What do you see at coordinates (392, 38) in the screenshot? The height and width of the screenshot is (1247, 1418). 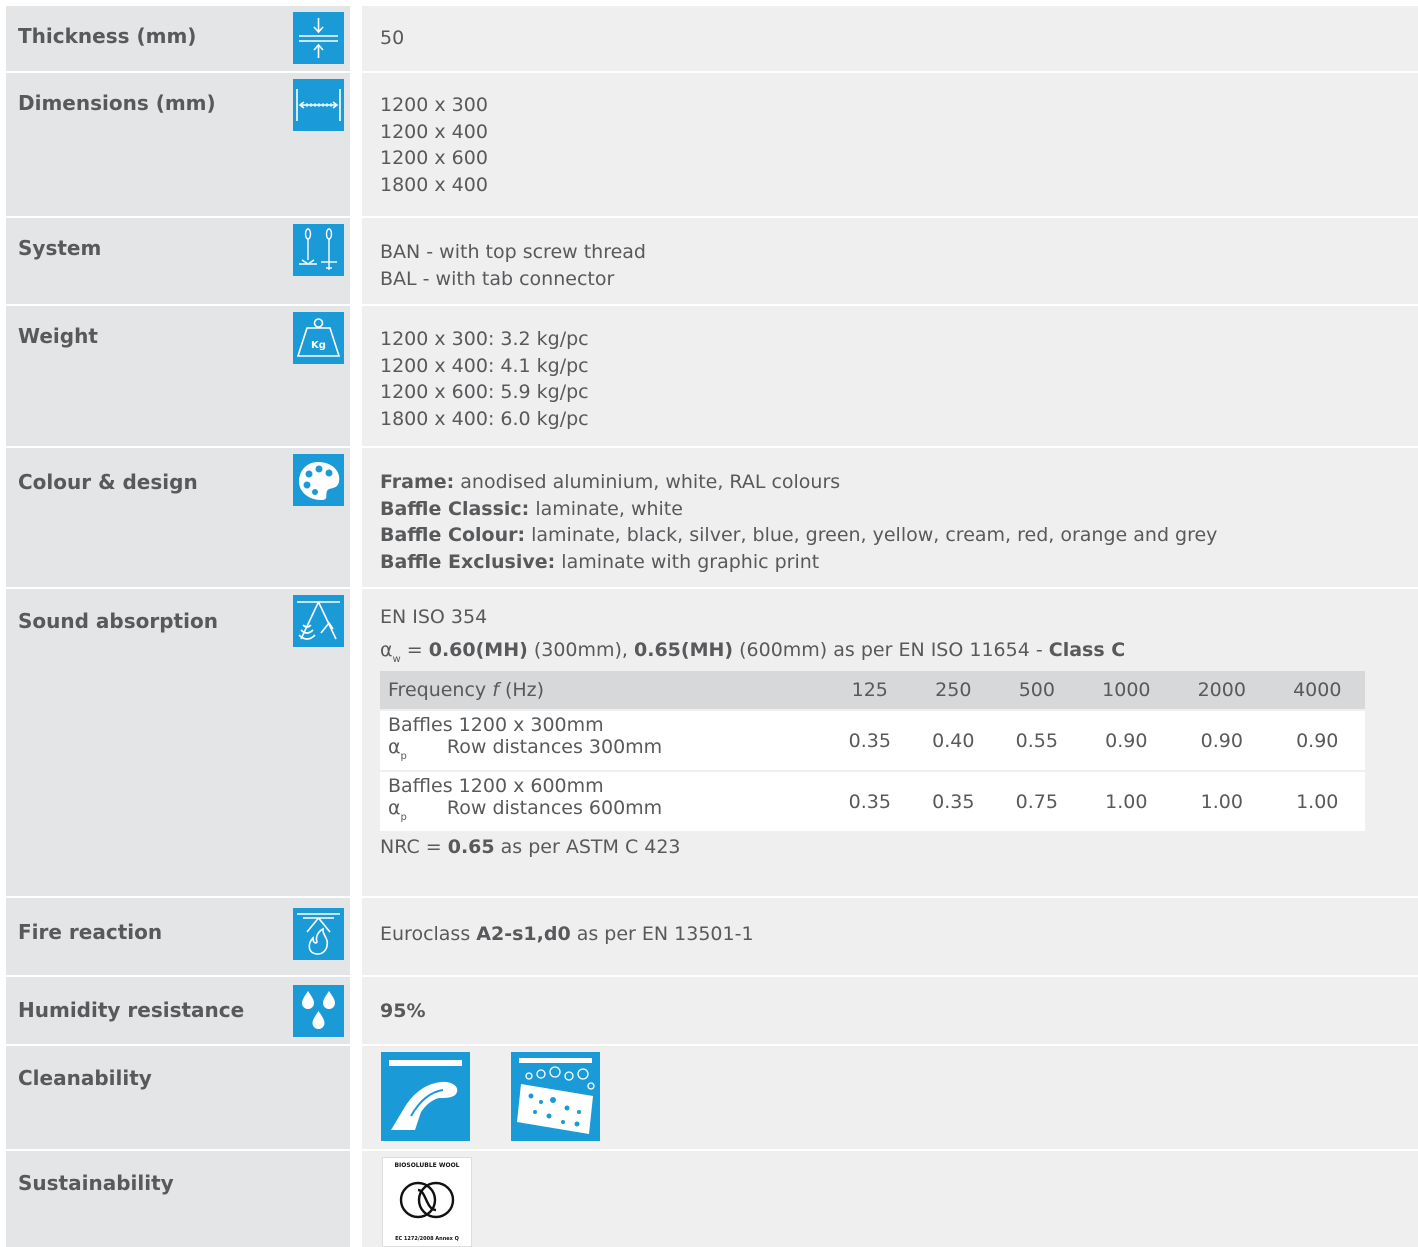 I see `thickness-value: 50` at bounding box center [392, 38].